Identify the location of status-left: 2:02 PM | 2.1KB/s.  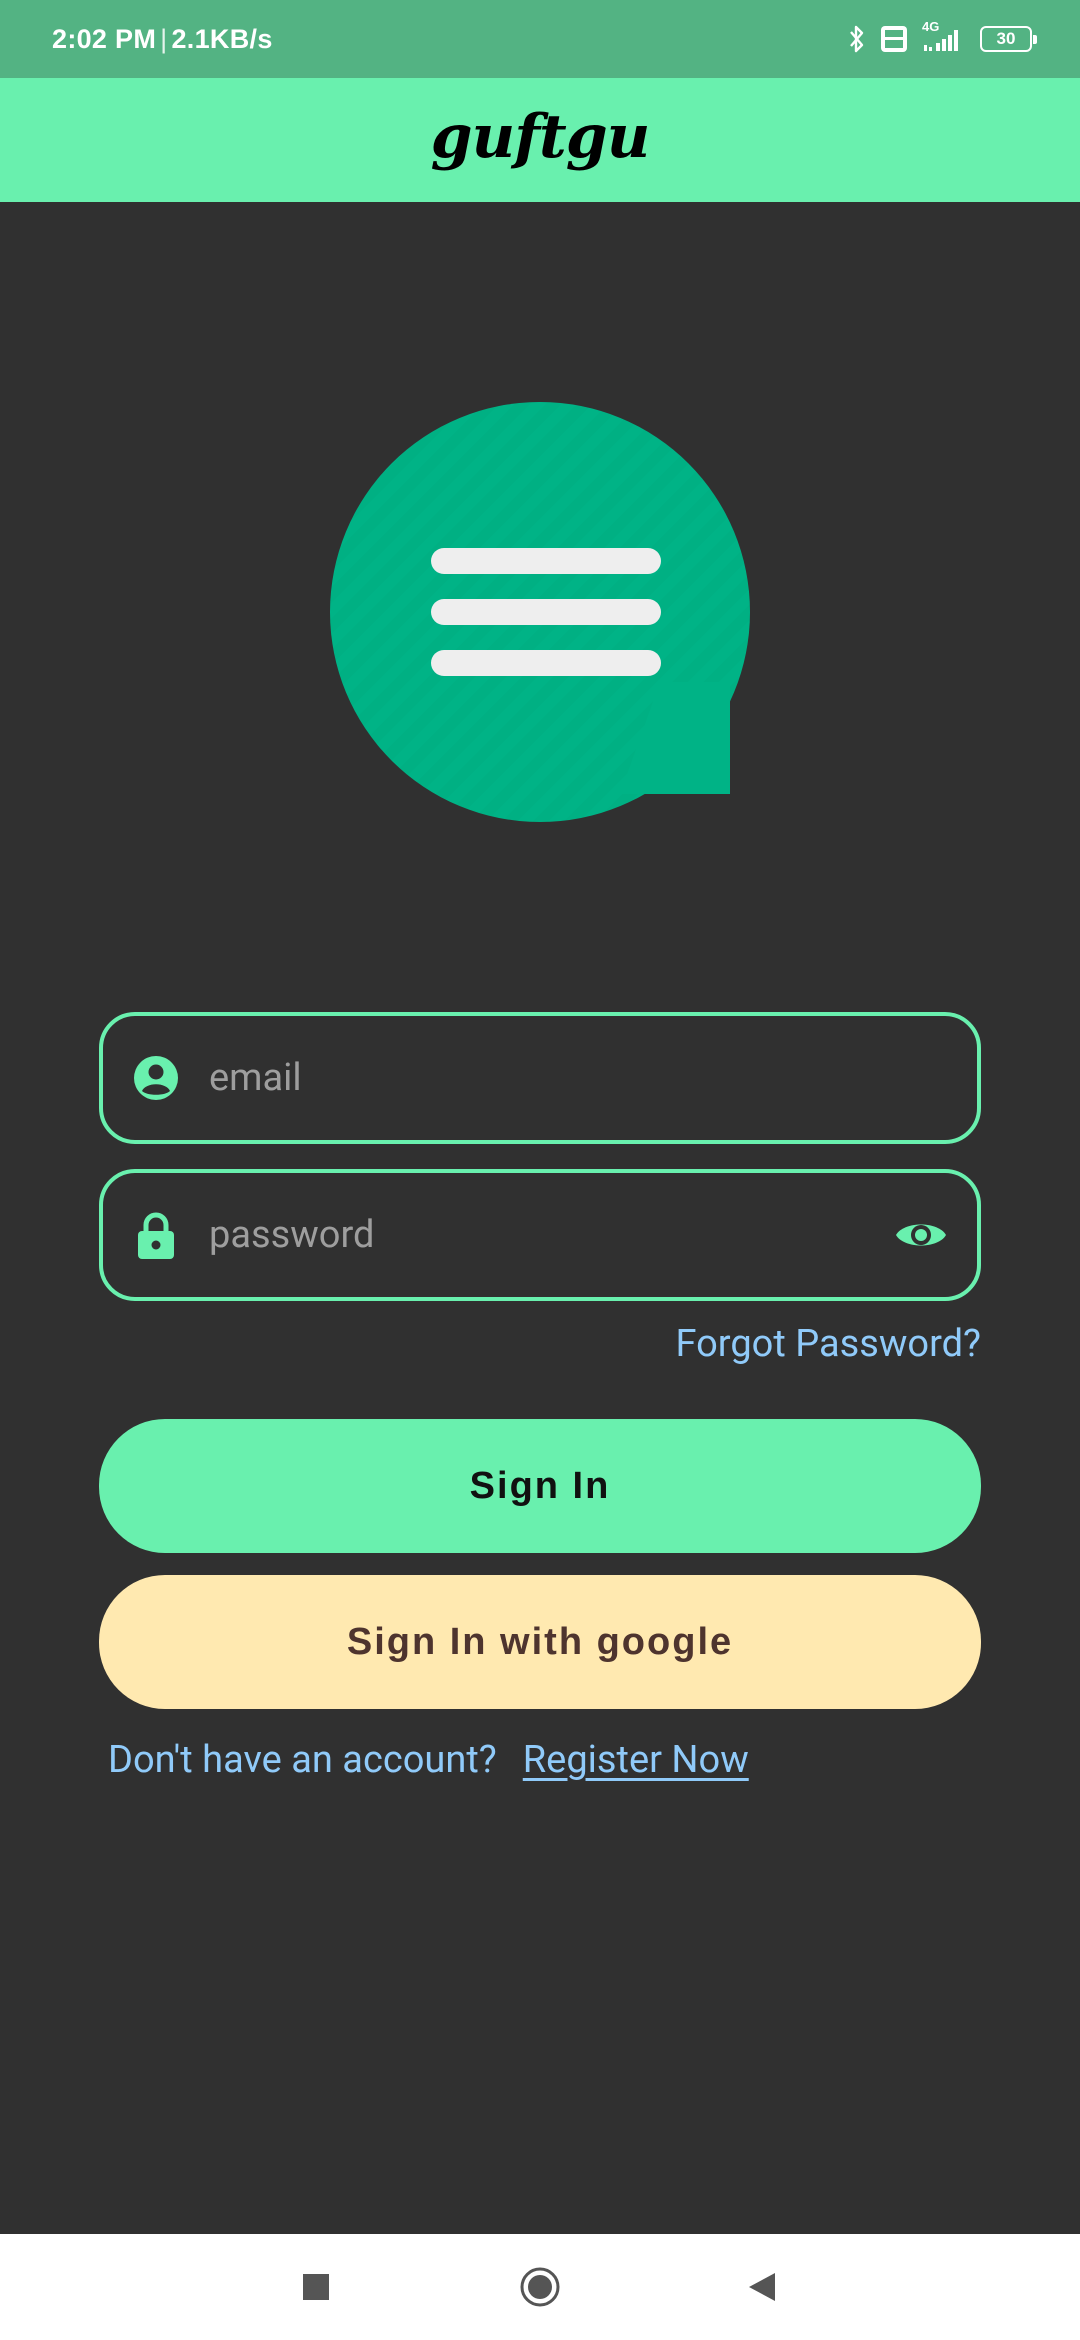
(162, 39).